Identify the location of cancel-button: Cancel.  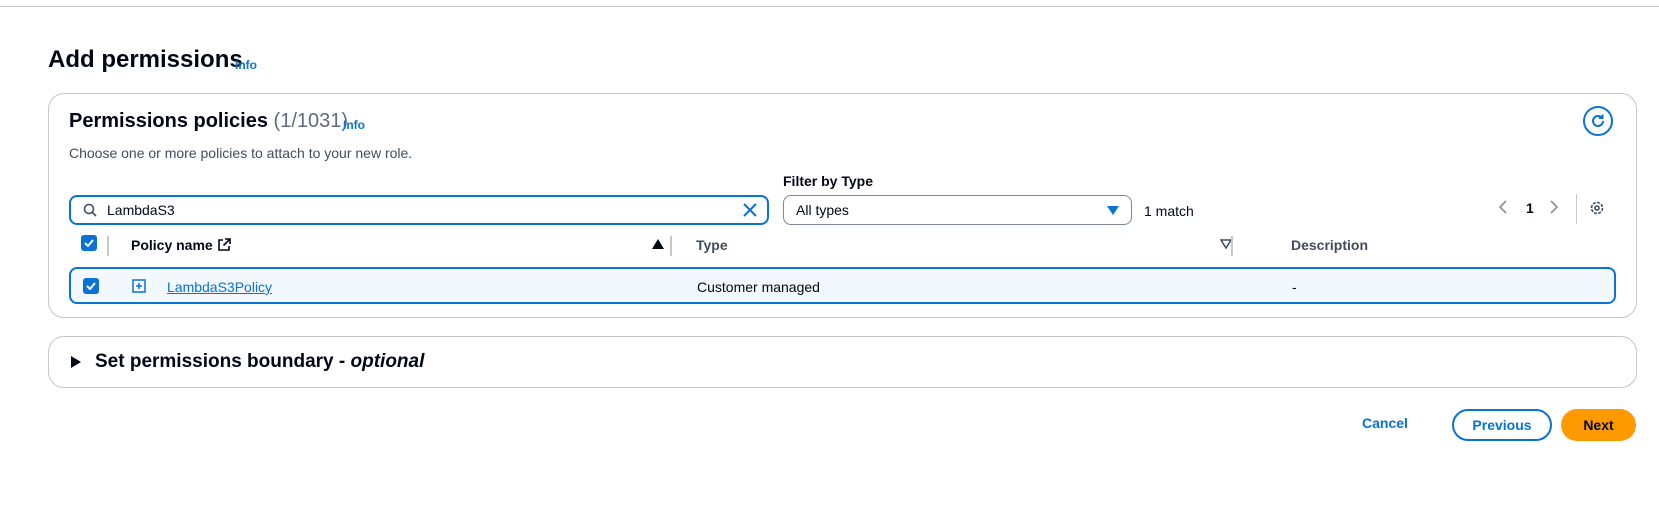
(1385, 423).